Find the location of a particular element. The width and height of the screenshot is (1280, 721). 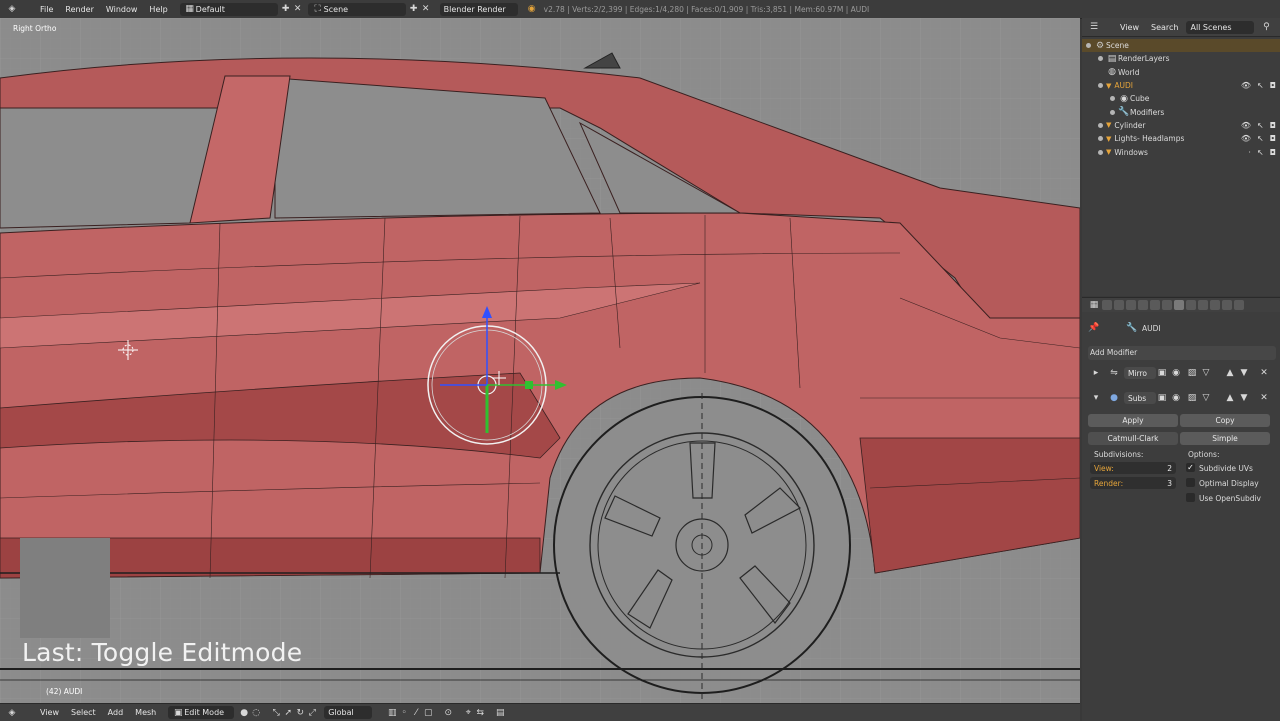

menu-select: Select is located at coordinates (83, 712).